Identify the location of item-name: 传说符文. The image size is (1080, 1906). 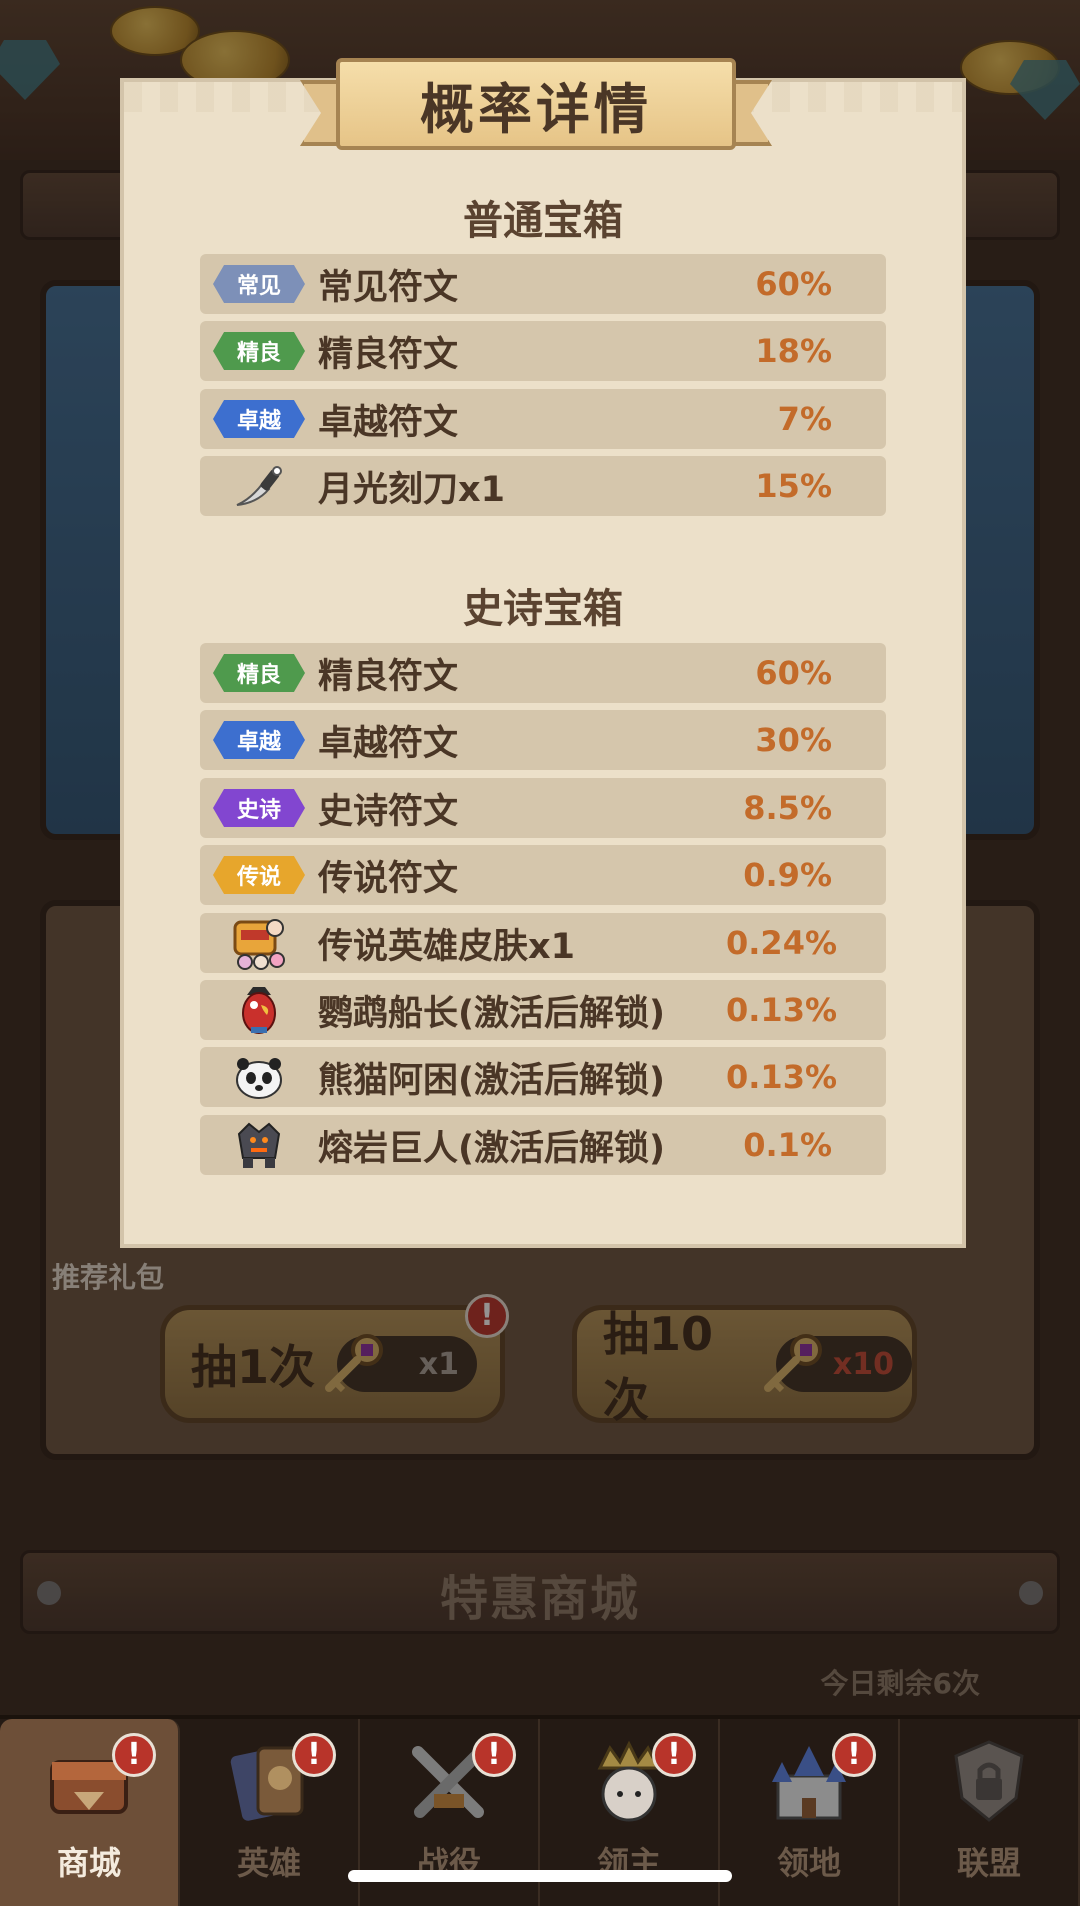
(388, 878).